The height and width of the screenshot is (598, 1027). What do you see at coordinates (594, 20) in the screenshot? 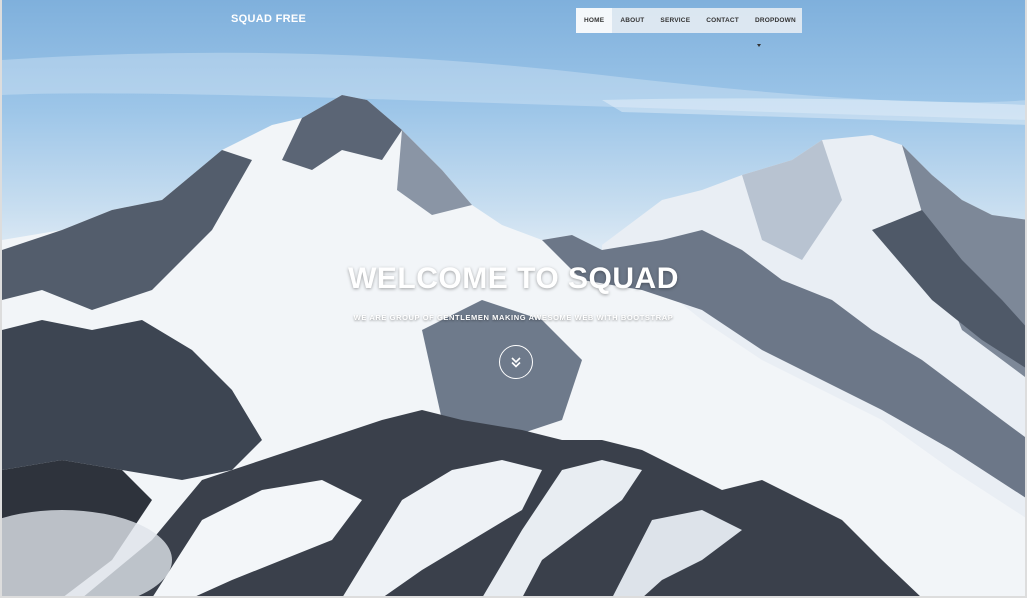
I see `nav-item-home: HOME` at bounding box center [594, 20].